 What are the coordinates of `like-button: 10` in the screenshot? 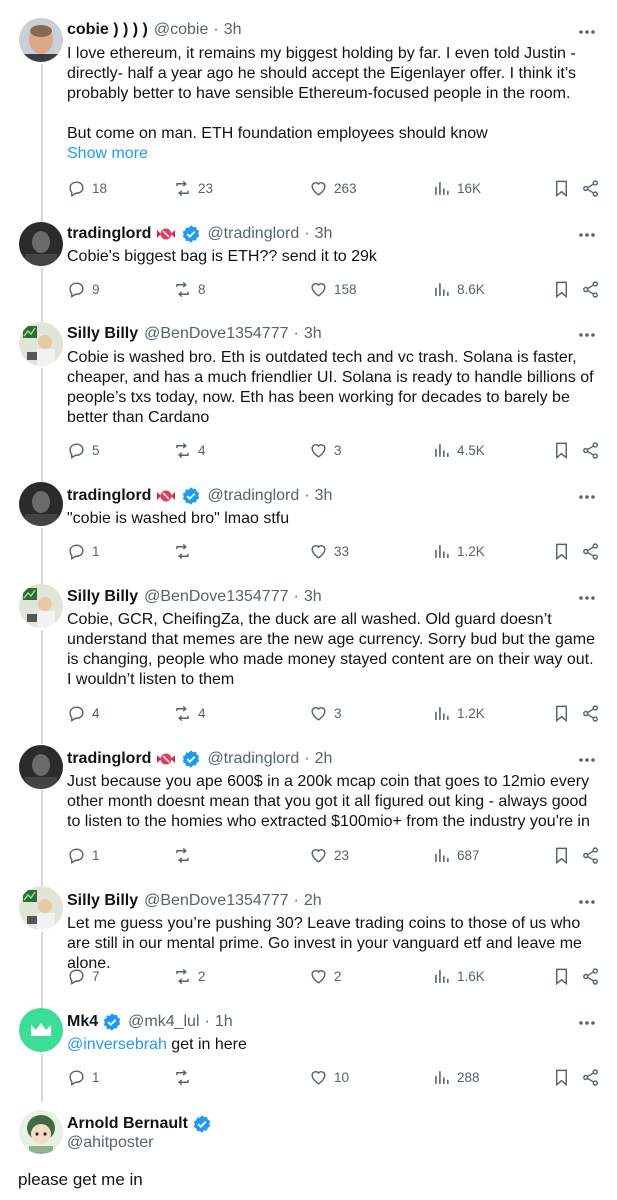 It's located at (329, 1077).